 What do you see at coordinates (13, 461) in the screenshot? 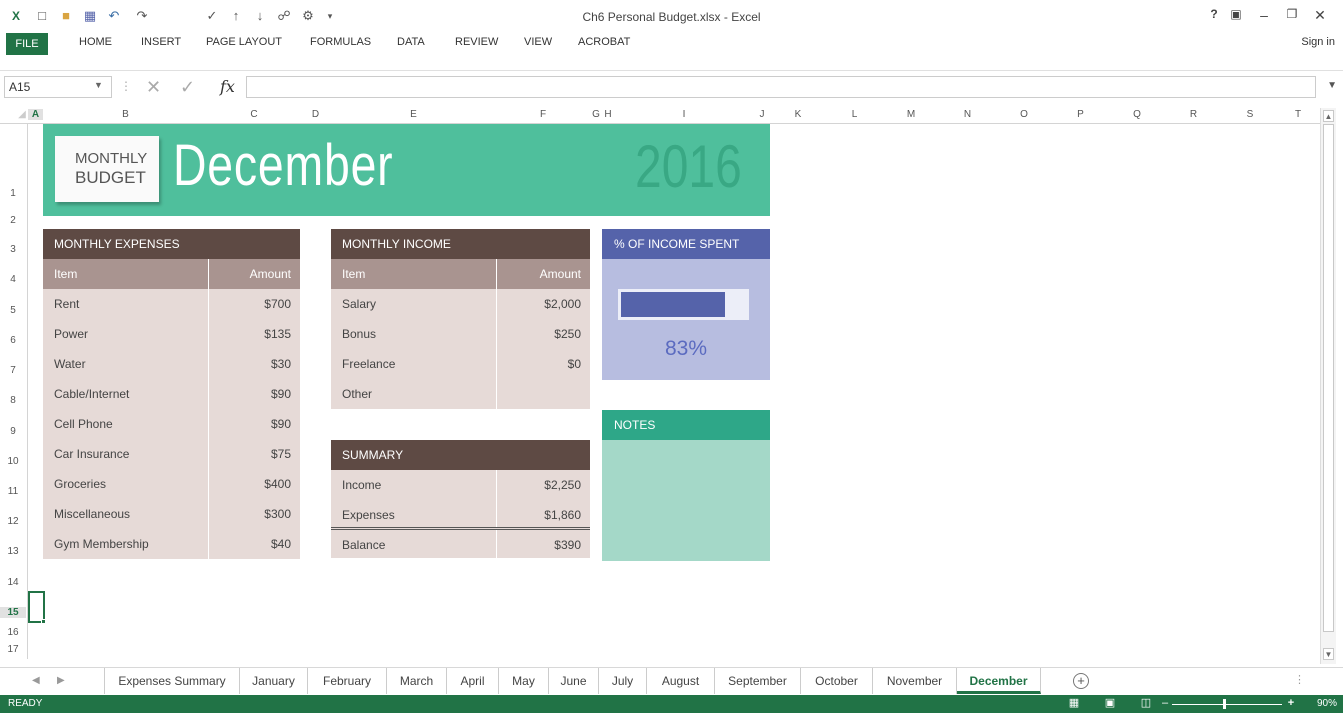
I see `row-header-10: 10` at bounding box center [13, 461].